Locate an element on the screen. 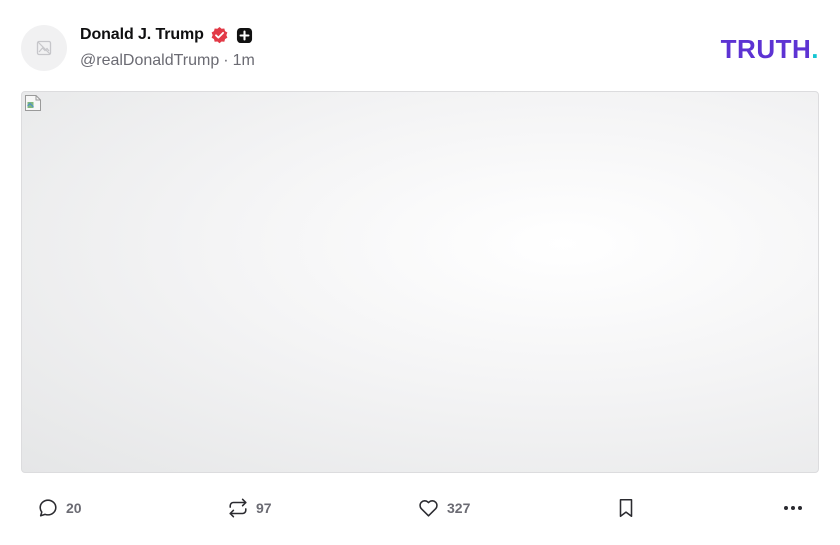 The image size is (840, 545). broken-image-icon is located at coordinates (33, 103).